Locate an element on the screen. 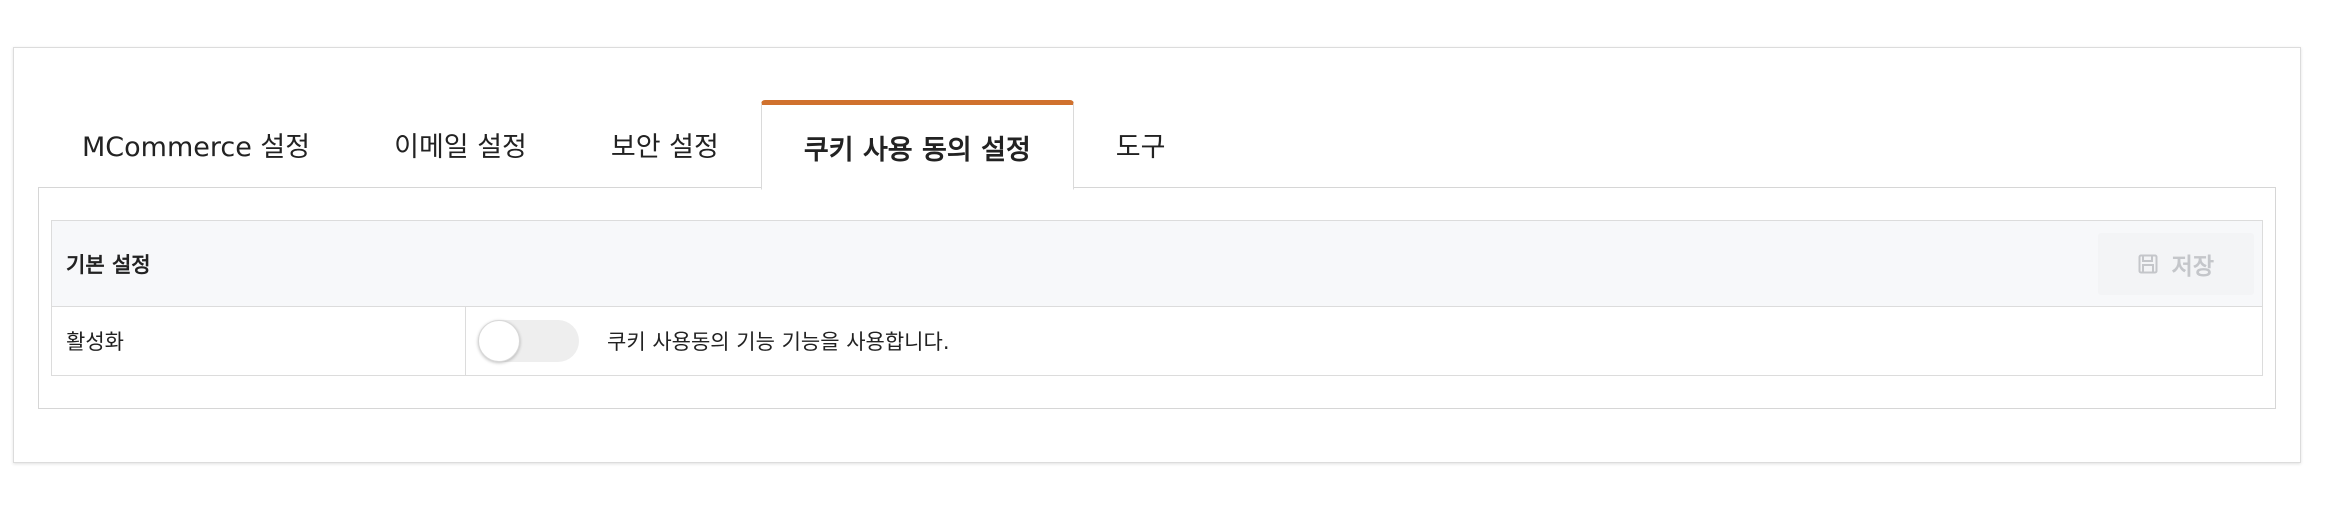  settings-tabs: MCommerce 설정 이메일 설정 보안 설정 쿠키 사용 동의 설정 도구 is located at coordinates (624, 145).